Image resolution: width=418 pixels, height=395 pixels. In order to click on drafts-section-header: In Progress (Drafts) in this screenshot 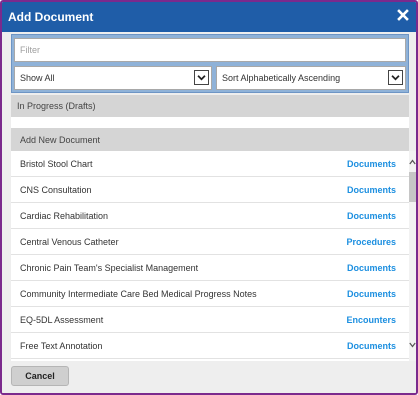, I will do `click(210, 106)`.